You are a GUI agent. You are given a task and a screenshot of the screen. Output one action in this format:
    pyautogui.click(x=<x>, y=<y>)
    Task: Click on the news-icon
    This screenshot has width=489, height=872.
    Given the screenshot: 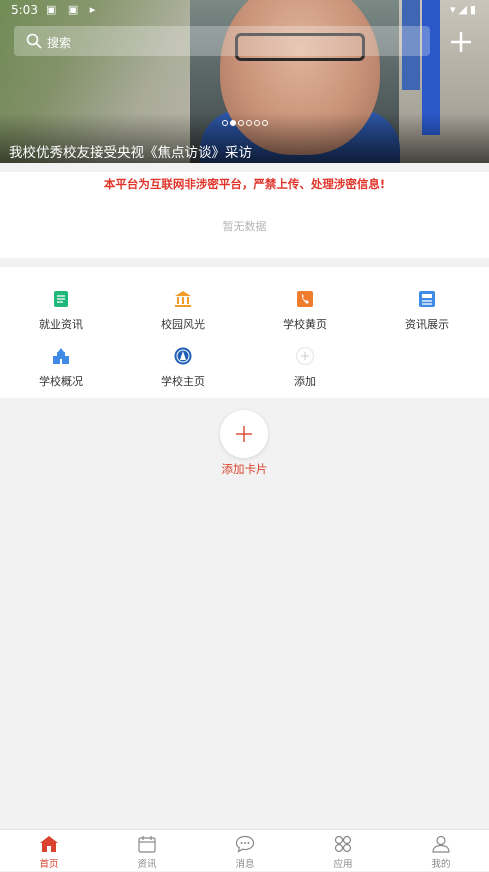 What is the action you would take?
    pyautogui.click(x=427, y=299)
    